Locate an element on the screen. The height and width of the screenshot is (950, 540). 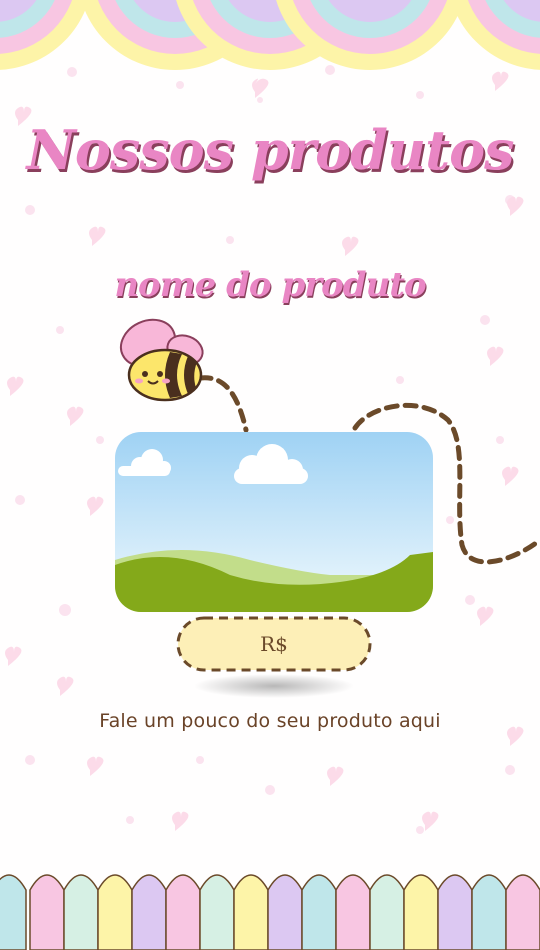
price-label: R$ is located at coordinates (274, 644).